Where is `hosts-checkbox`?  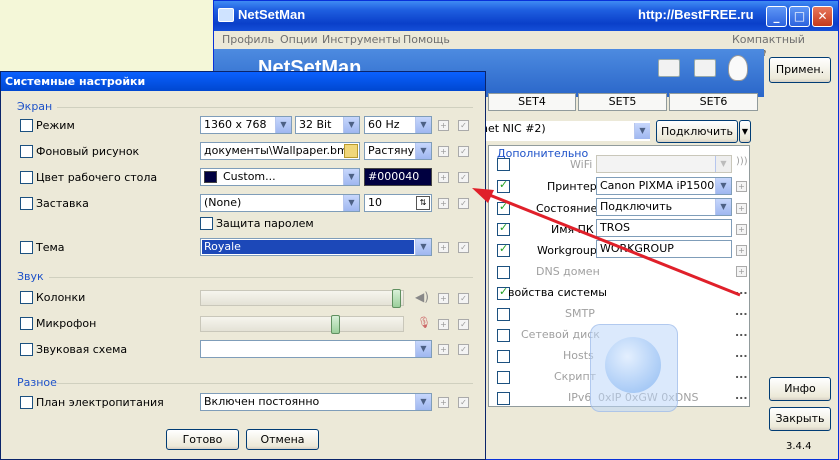 hosts-checkbox is located at coordinates (503, 356).